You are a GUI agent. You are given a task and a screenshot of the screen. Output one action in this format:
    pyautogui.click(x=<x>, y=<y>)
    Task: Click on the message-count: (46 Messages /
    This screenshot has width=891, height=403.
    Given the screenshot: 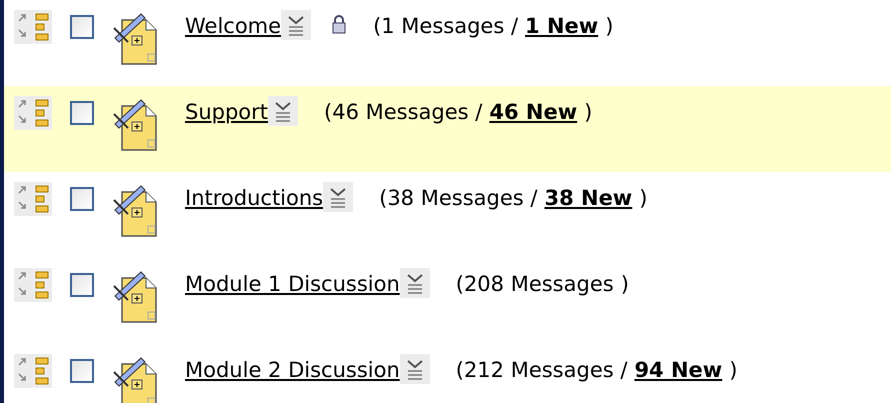 What is the action you would take?
    pyautogui.click(x=403, y=112)
    